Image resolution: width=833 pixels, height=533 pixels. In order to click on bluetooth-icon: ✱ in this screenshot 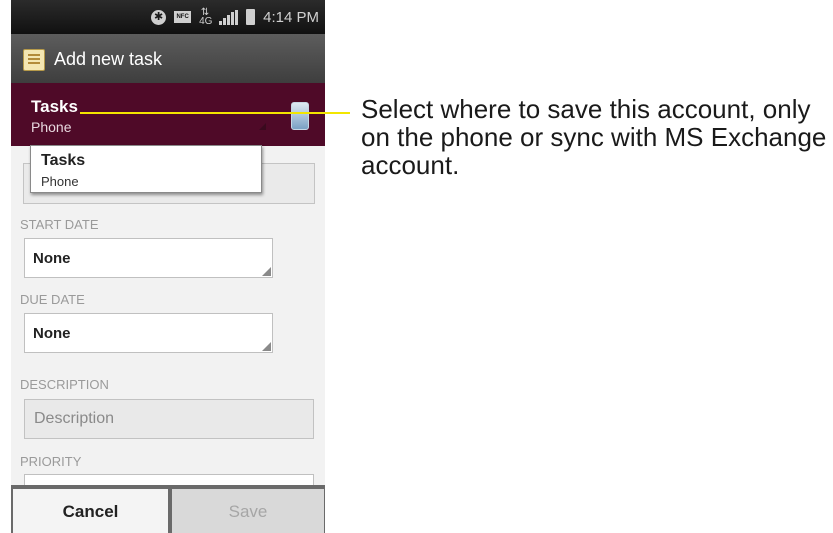, I will do `click(159, 17)`.